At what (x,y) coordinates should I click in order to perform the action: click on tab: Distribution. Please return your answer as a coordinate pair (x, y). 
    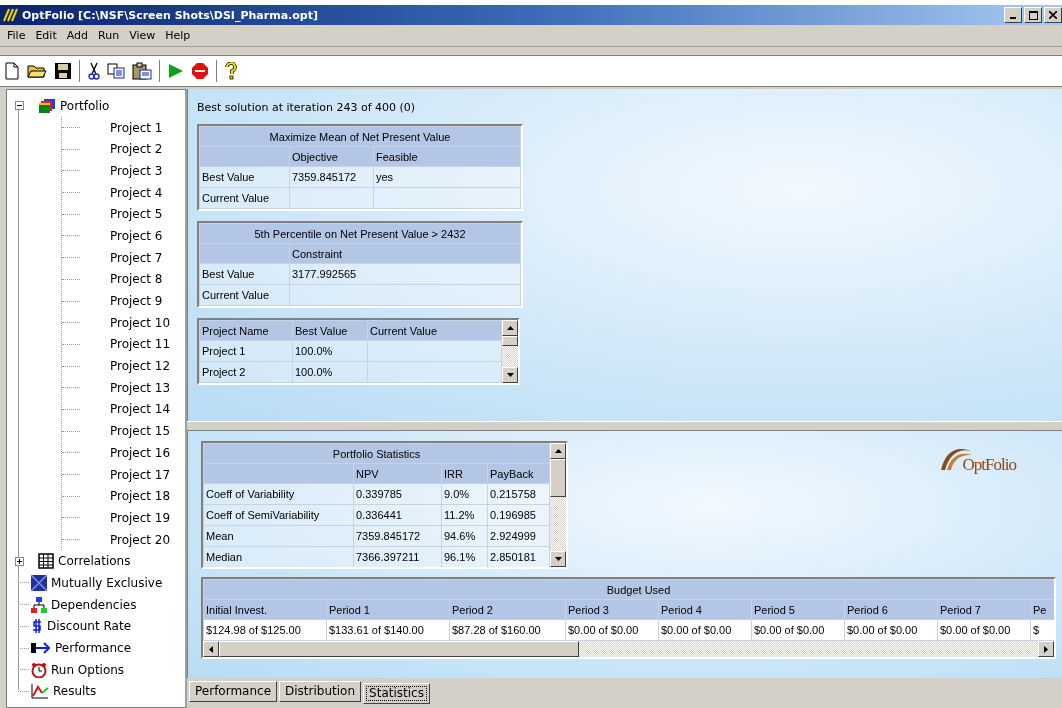
    Looking at the image, I should click on (320, 691).